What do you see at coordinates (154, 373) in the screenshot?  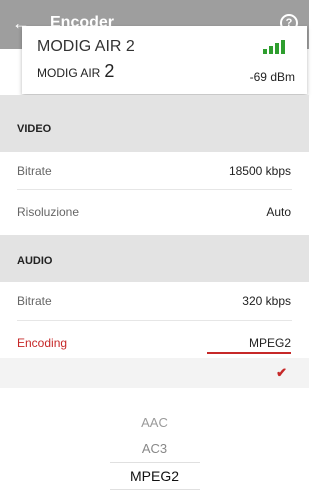 I see `confirm-row: ✔` at bounding box center [154, 373].